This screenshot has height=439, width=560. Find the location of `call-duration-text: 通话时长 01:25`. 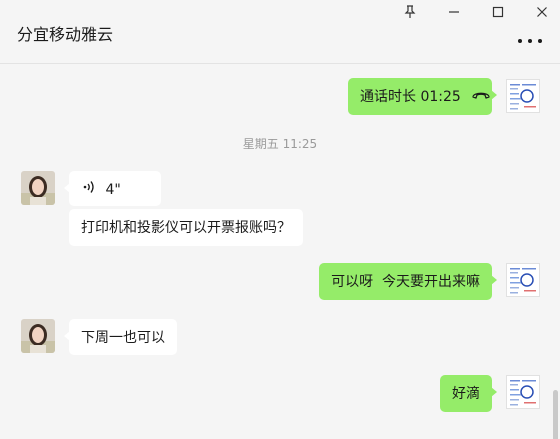

call-duration-text: 通话时长 01:25 is located at coordinates (410, 97).